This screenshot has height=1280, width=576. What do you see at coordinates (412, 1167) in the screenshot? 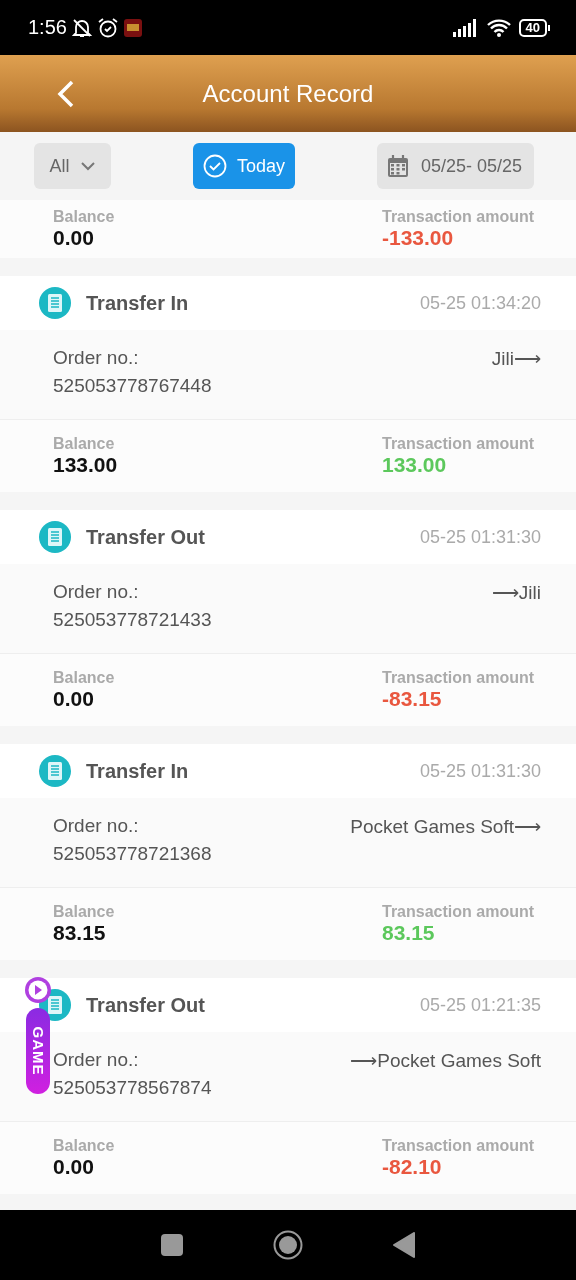
I see `transaction-amount: -82.10` at bounding box center [412, 1167].